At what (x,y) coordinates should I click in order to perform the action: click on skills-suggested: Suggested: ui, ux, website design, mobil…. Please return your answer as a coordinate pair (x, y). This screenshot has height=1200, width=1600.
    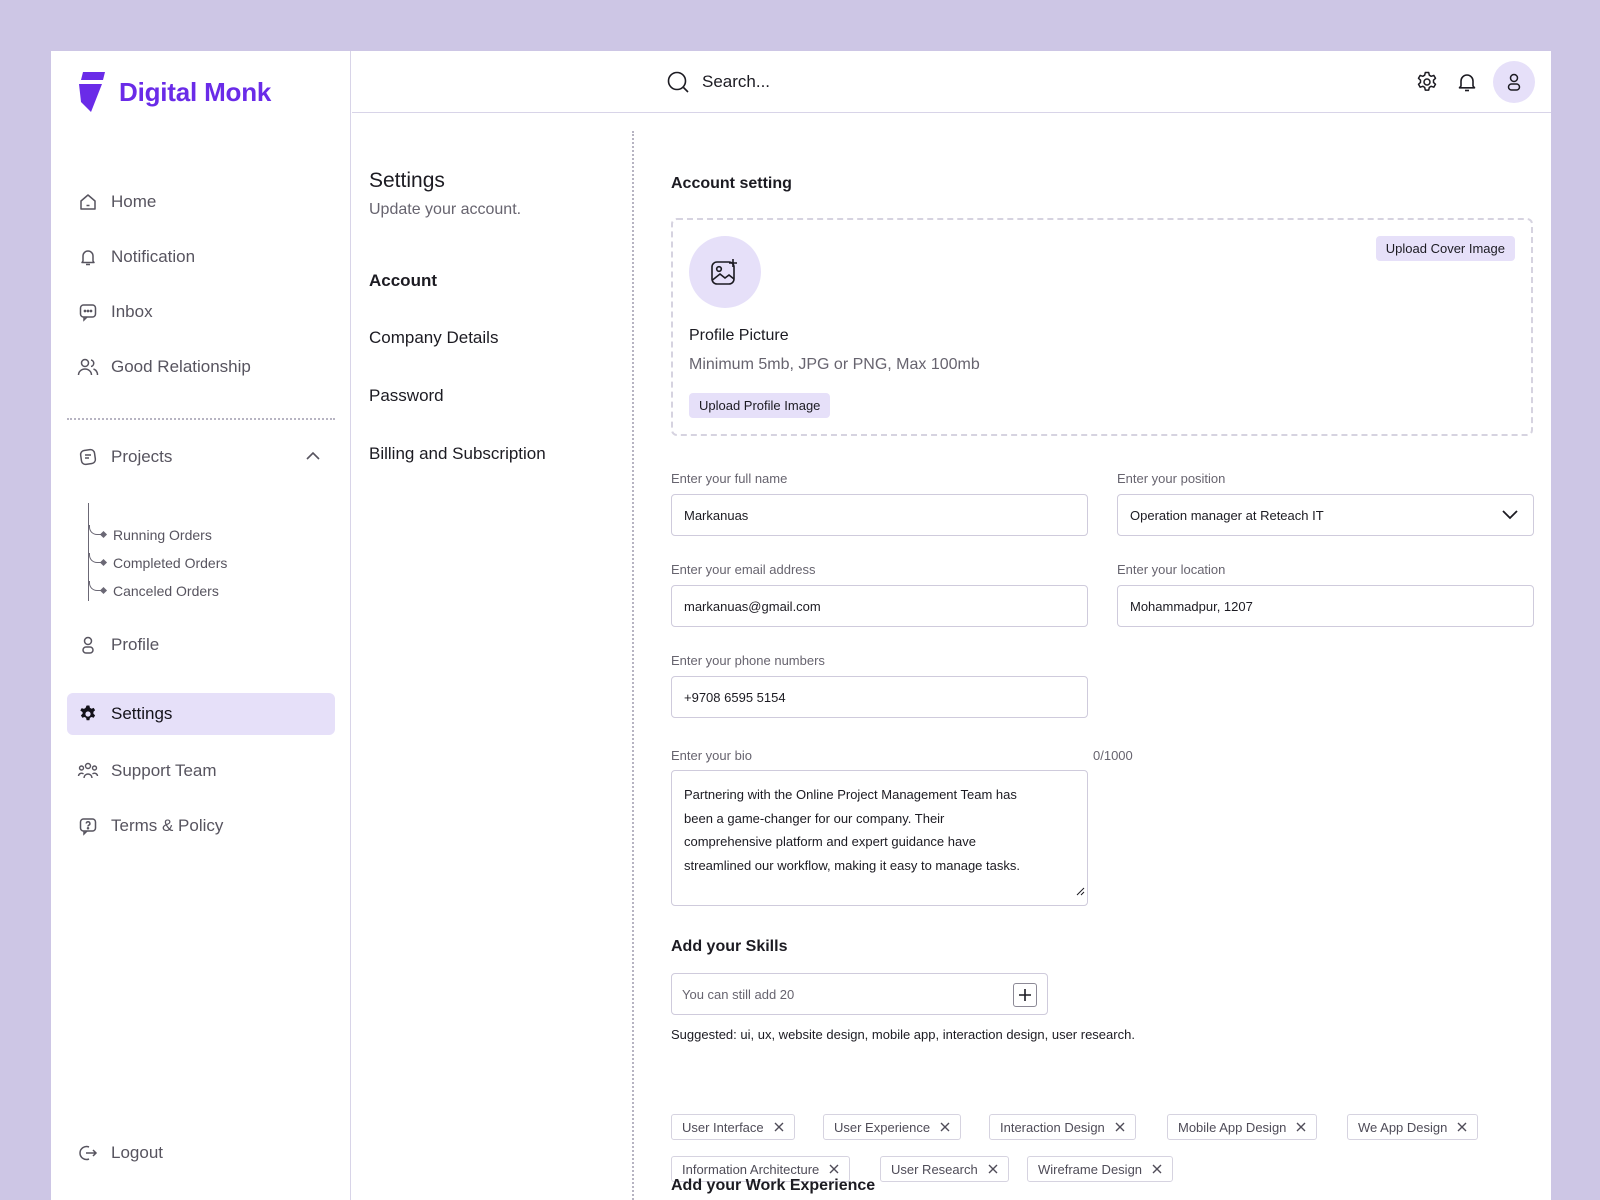
    Looking at the image, I should click on (903, 1034).